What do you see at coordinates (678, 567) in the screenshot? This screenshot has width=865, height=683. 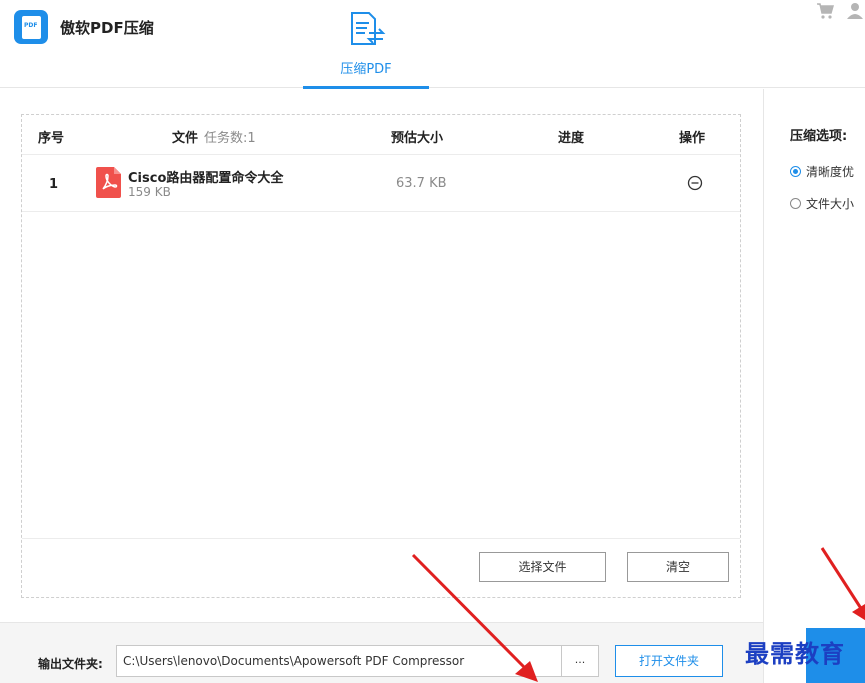 I see `clear-button: 清空` at bounding box center [678, 567].